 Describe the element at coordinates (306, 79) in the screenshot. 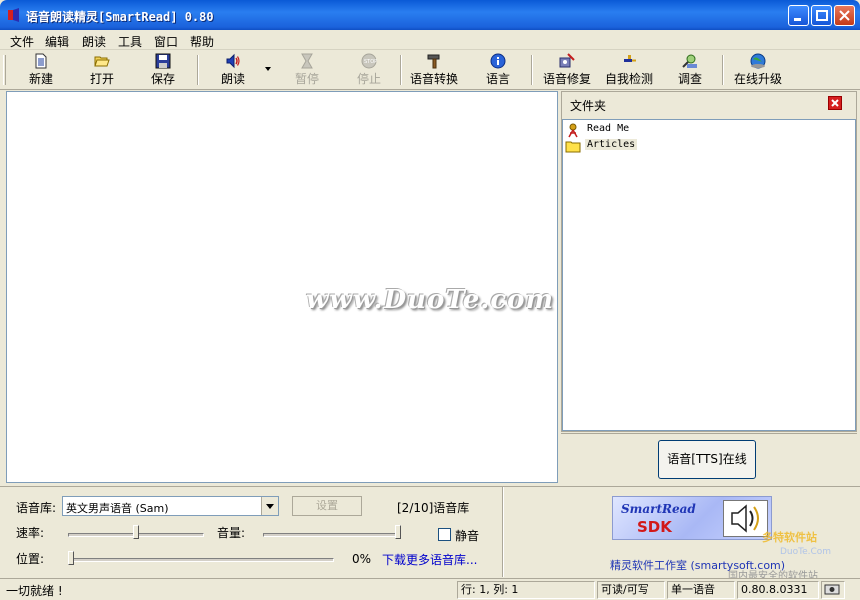

I see `pause-label: 暂停` at that location.